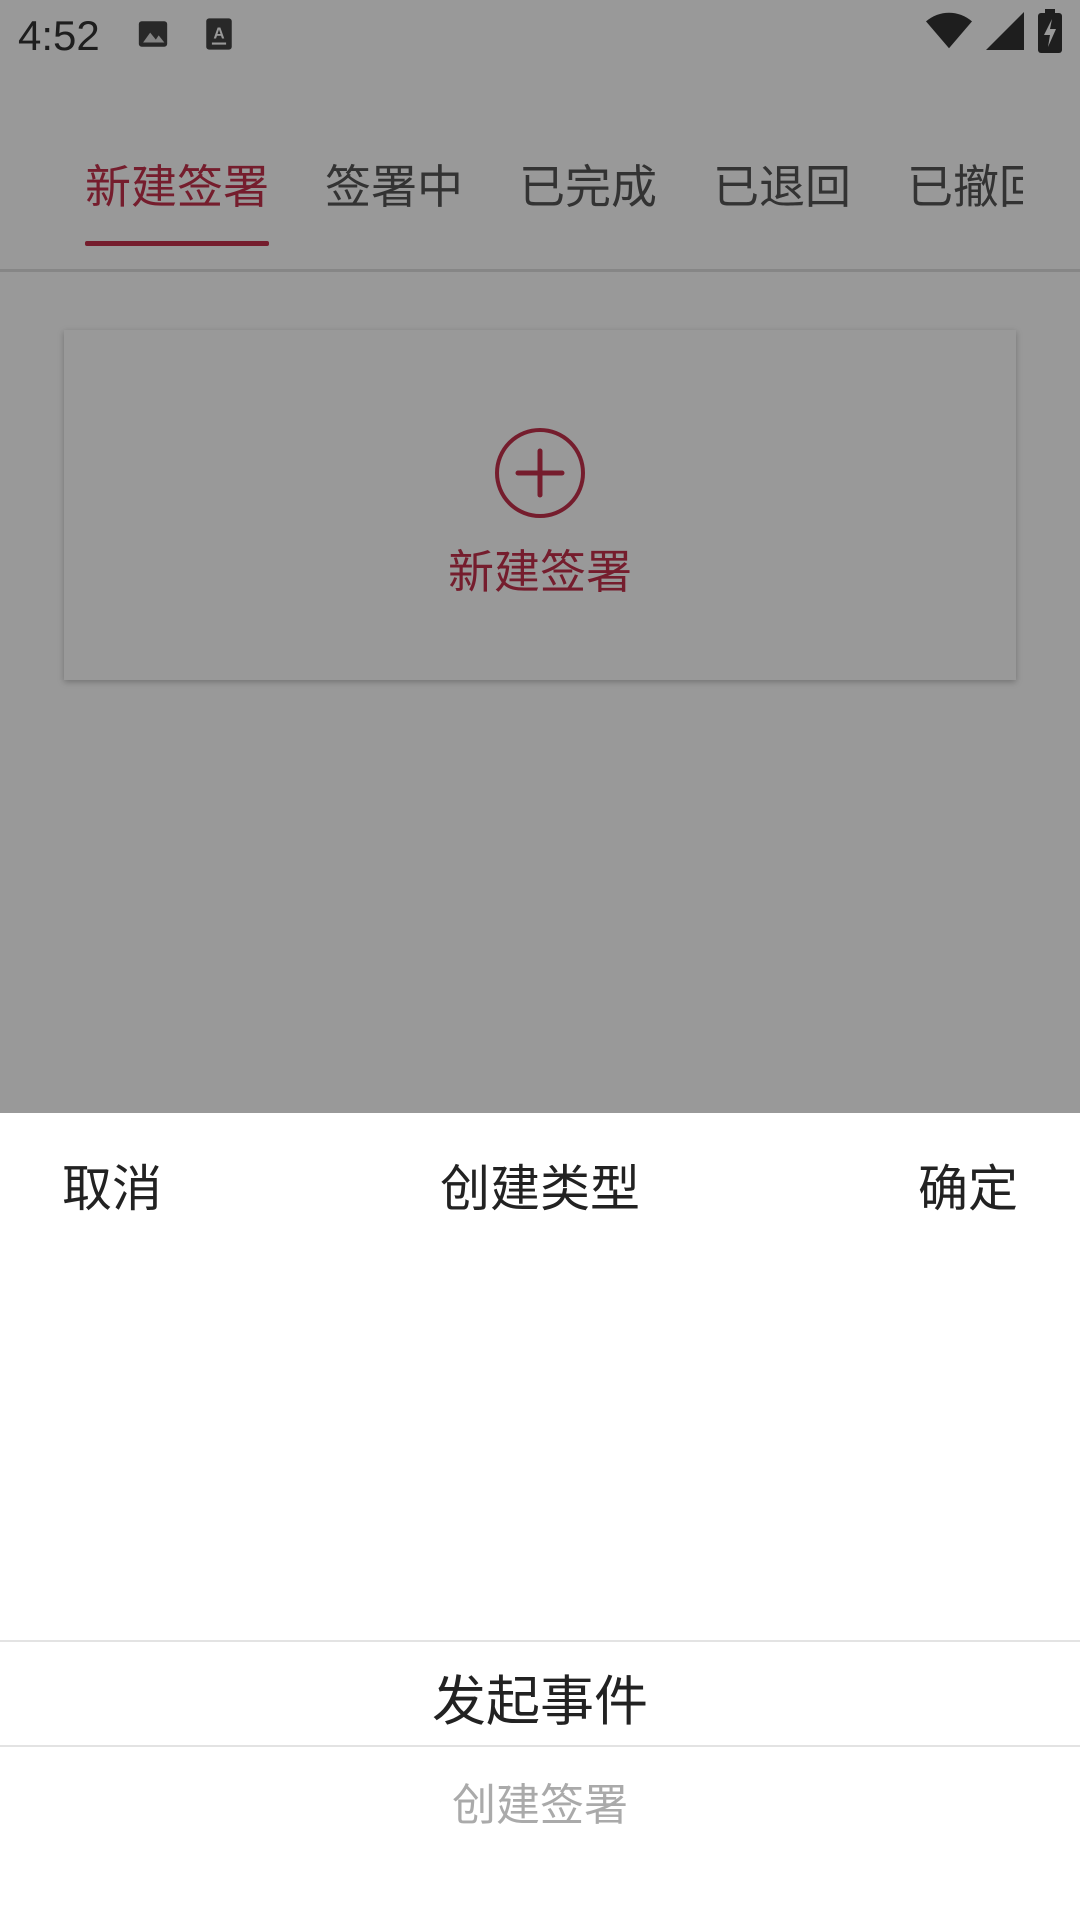  Describe the element at coordinates (112, 1185) in the screenshot. I see `cancel-button: 取消` at that location.